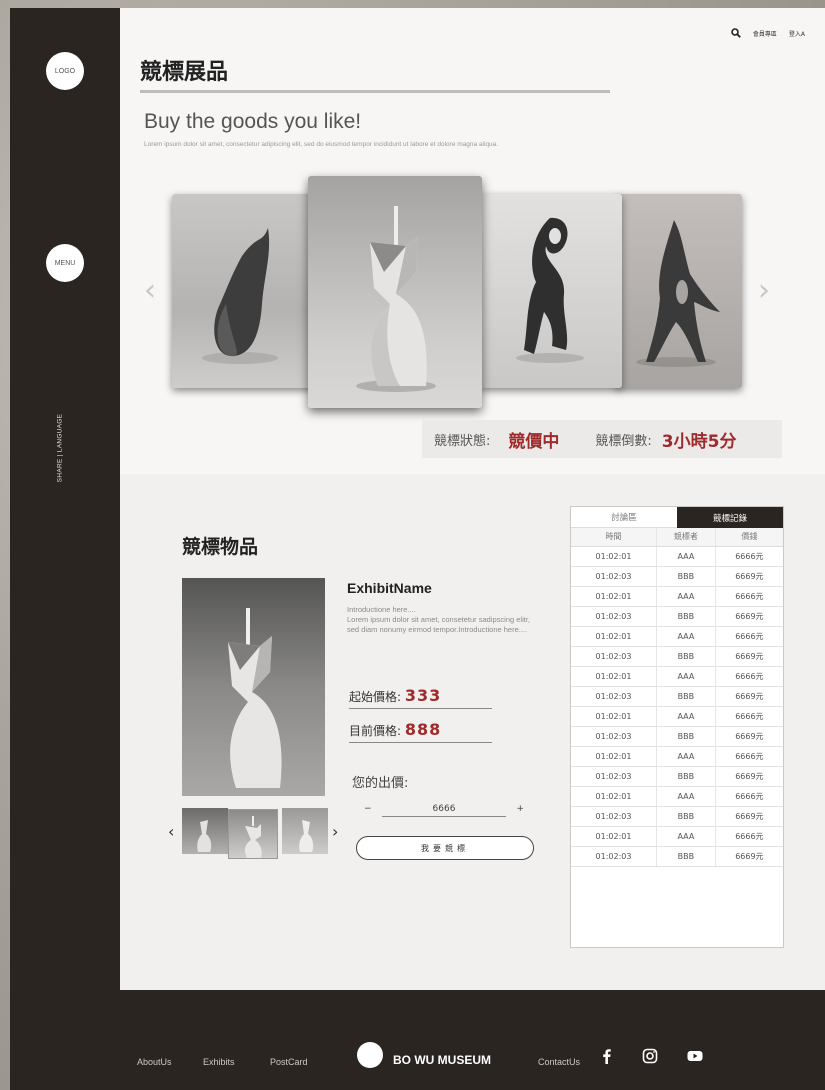  What do you see at coordinates (765, 33) in the screenshot?
I see `member-link: 會員專區` at bounding box center [765, 33].